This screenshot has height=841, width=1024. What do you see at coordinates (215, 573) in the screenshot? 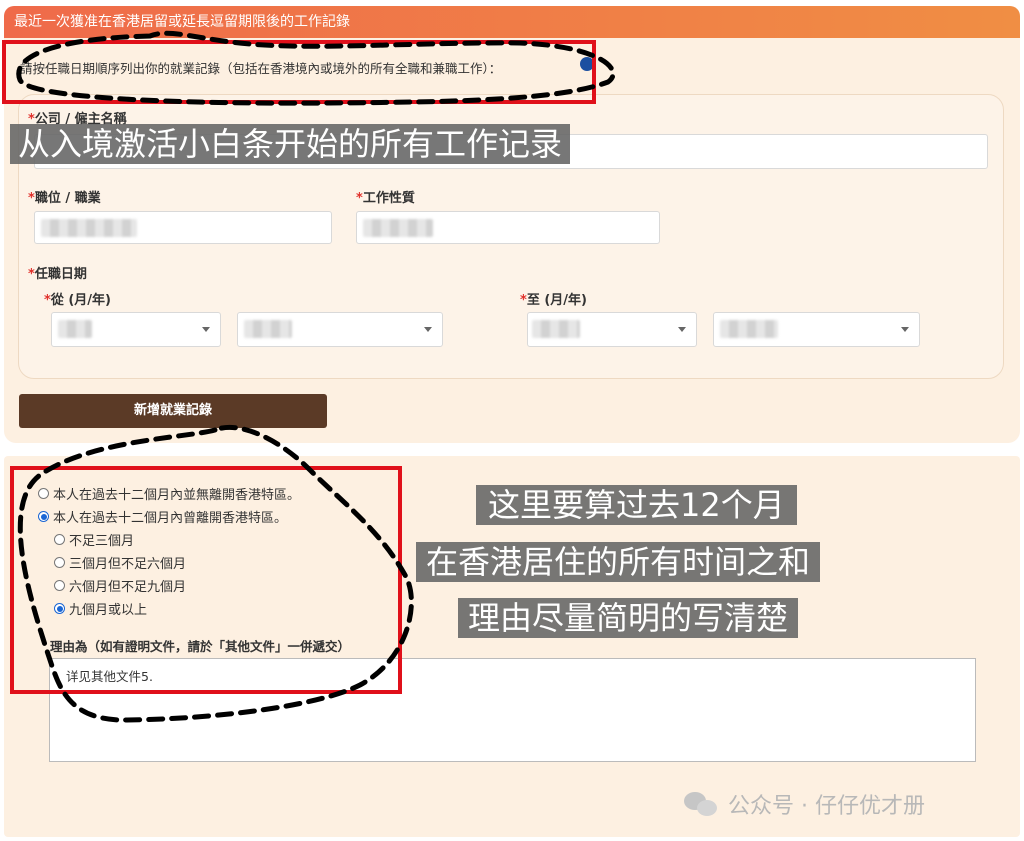
I see `dashed-loop-bottom` at bounding box center [215, 573].